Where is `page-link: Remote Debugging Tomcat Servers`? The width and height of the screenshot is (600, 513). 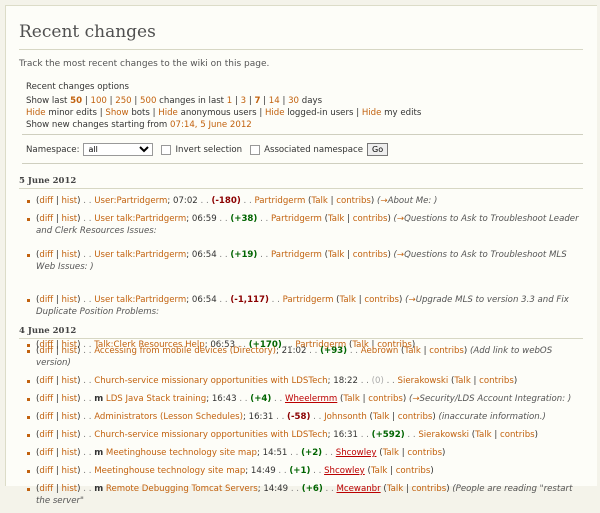 page-link: Remote Debugging Tomcat Servers is located at coordinates (182, 489).